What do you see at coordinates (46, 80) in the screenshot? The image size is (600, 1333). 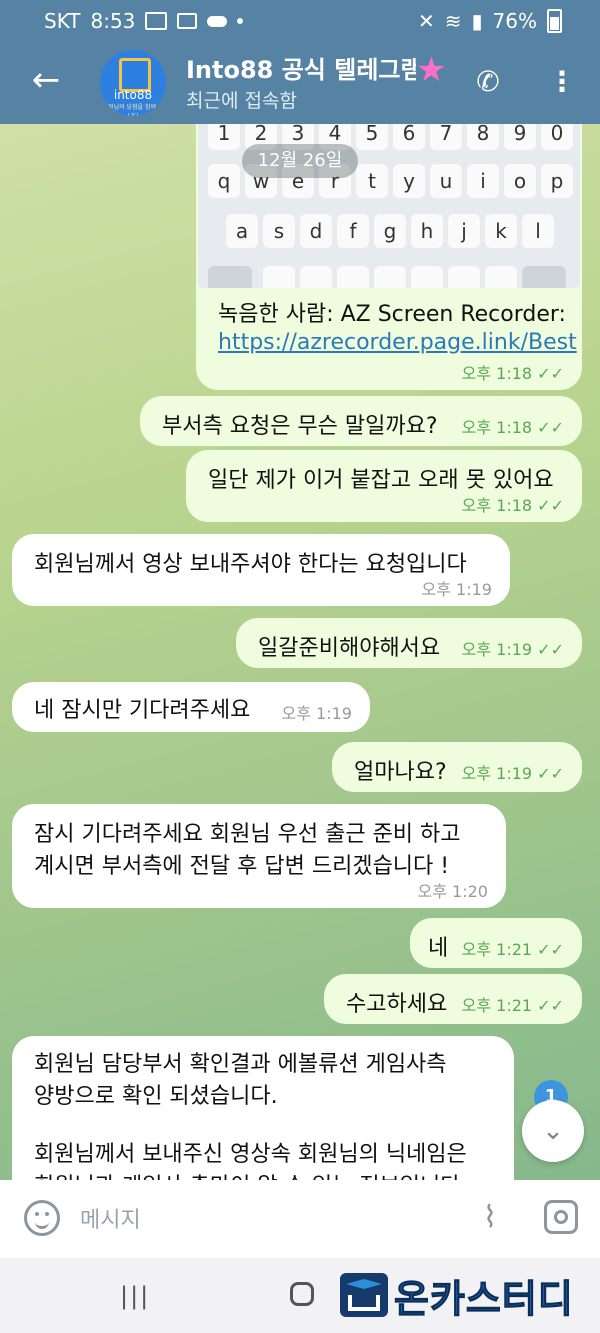 I see `arrow-left-icon: ←` at bounding box center [46, 80].